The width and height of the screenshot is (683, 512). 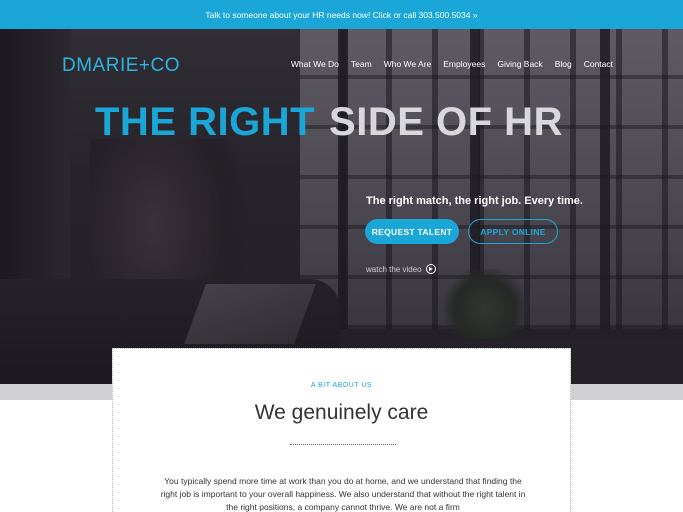 I want to click on nav-item-giving-back: Giving Back, so click(x=519, y=64).